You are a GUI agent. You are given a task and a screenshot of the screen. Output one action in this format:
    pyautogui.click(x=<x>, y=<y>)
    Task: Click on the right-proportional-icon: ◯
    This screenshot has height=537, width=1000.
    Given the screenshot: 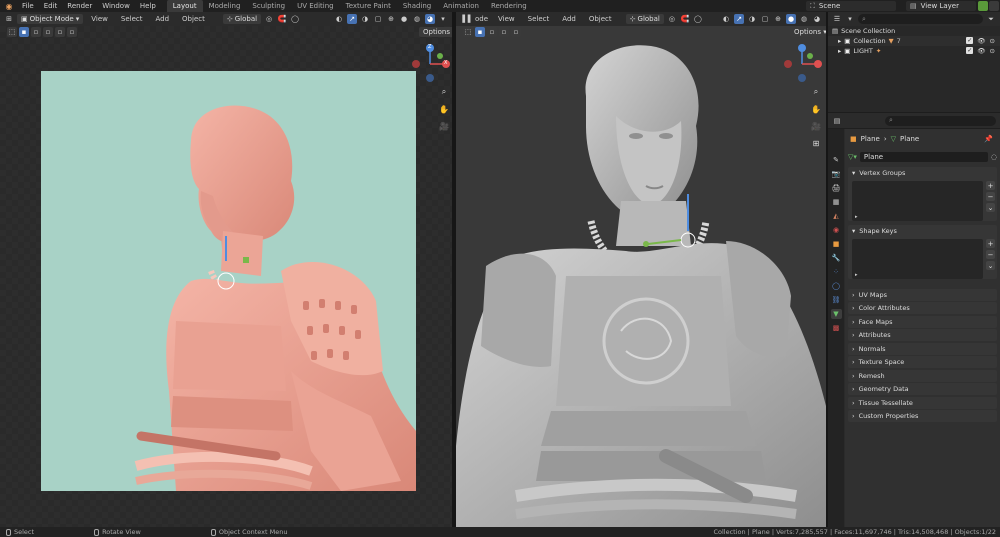 What is the action you would take?
    pyautogui.click(x=698, y=19)
    